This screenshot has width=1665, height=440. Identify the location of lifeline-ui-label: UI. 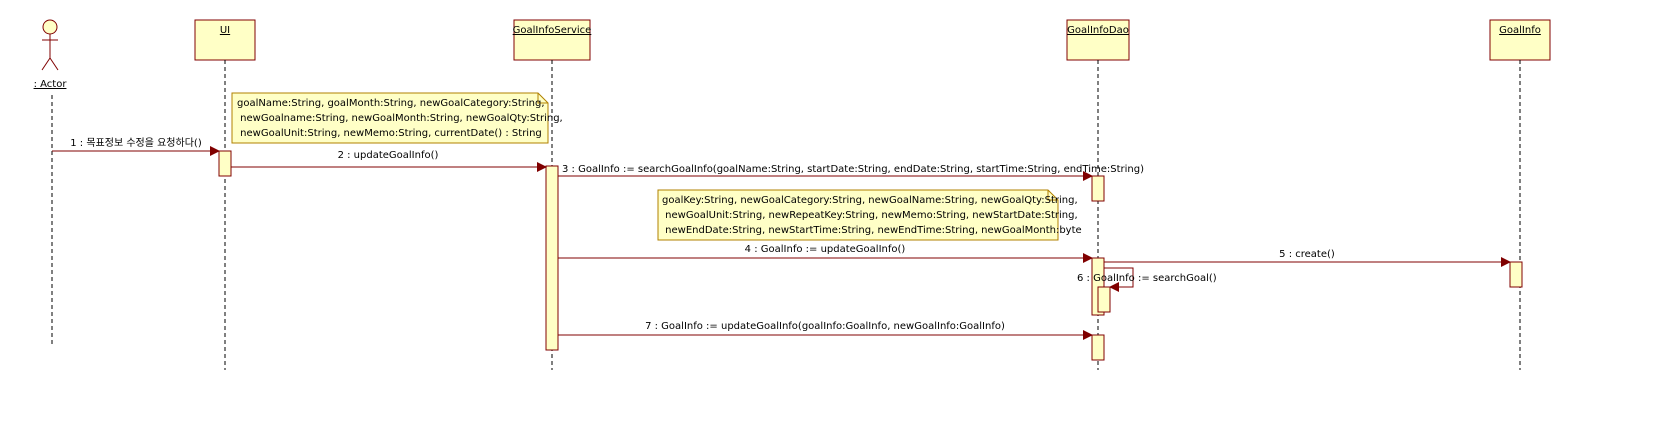
(225, 30).